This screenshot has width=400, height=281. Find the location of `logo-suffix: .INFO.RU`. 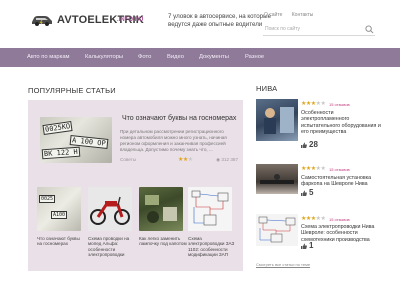

logo-suffix: .INFO.RU is located at coordinates (130, 20).